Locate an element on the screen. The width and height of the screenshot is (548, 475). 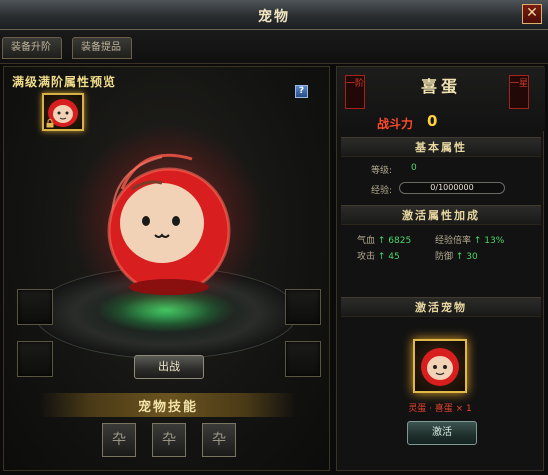
attr-row-exp-rate: 经验倍率 ↑ 13% is located at coordinates (469, 239).